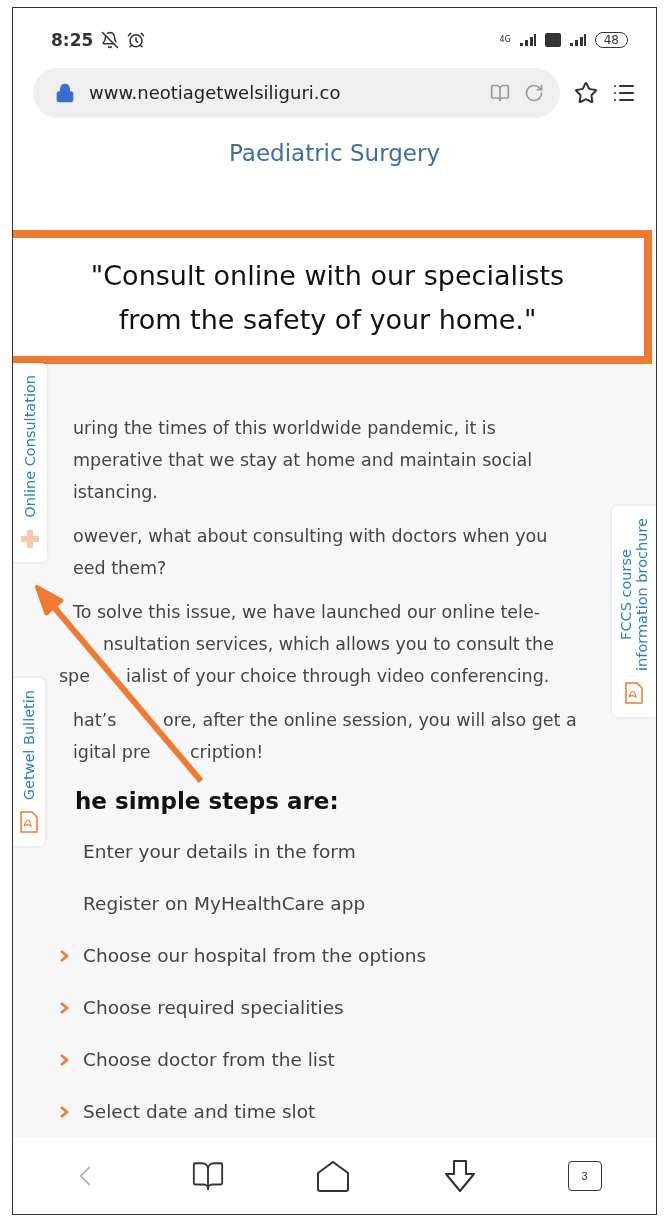  Describe the element at coordinates (327, 319) in the screenshot. I see `quote-line: from the safety of your home."` at that location.